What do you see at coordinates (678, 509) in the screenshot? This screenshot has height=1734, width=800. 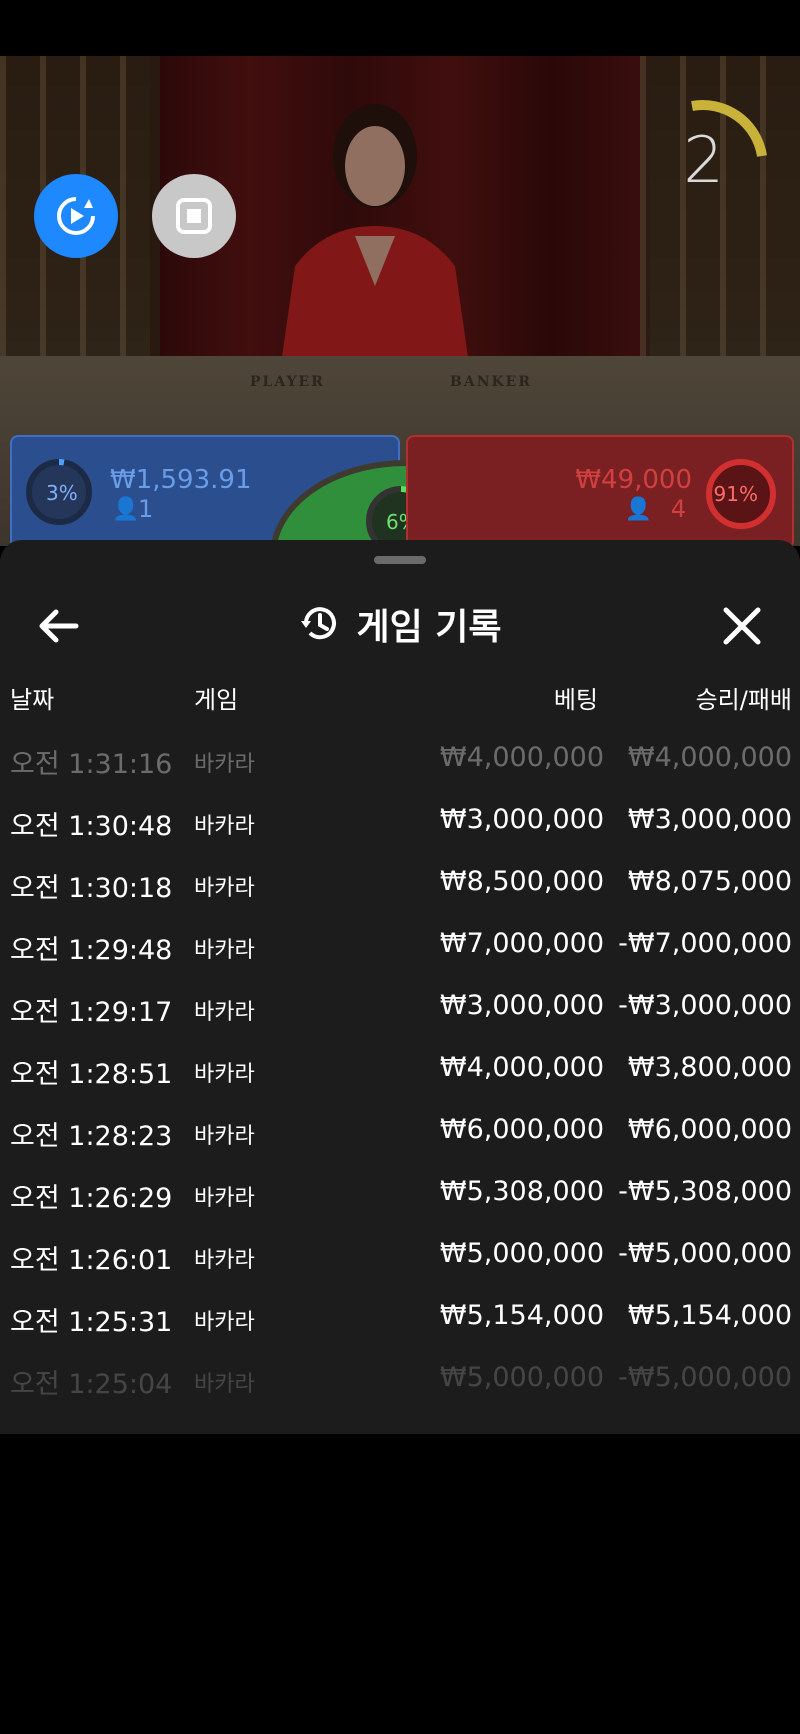 I see `banker-count: 4` at bounding box center [678, 509].